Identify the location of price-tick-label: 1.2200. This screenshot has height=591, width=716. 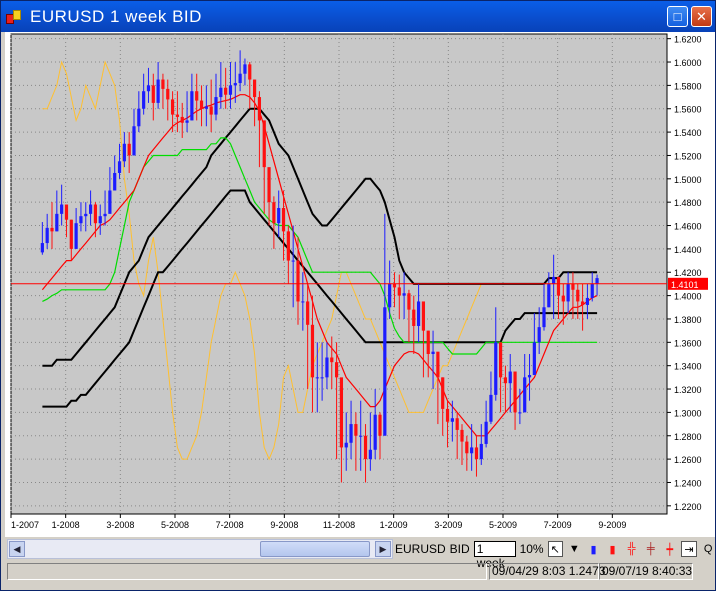
(688, 507).